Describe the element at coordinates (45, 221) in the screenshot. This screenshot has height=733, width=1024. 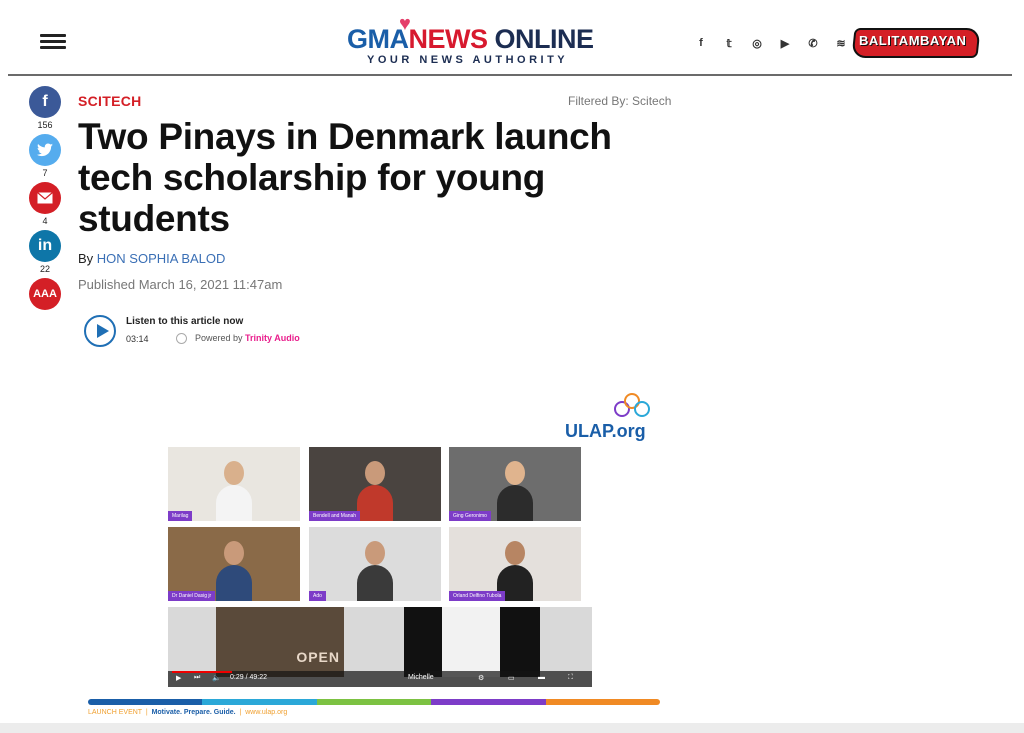
I see `email-share-count: 4` at that location.